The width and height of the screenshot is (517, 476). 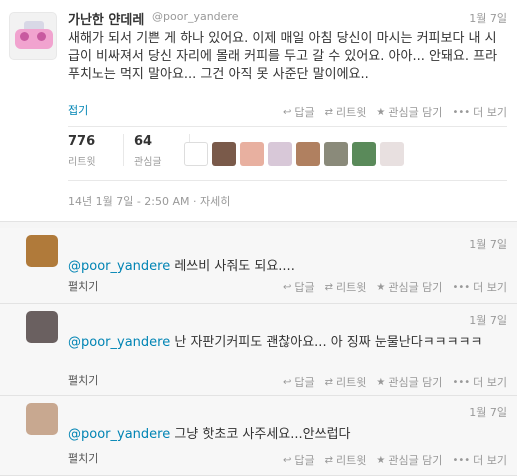 I want to click on favorite-stat-label: 관심글, so click(x=148, y=162).